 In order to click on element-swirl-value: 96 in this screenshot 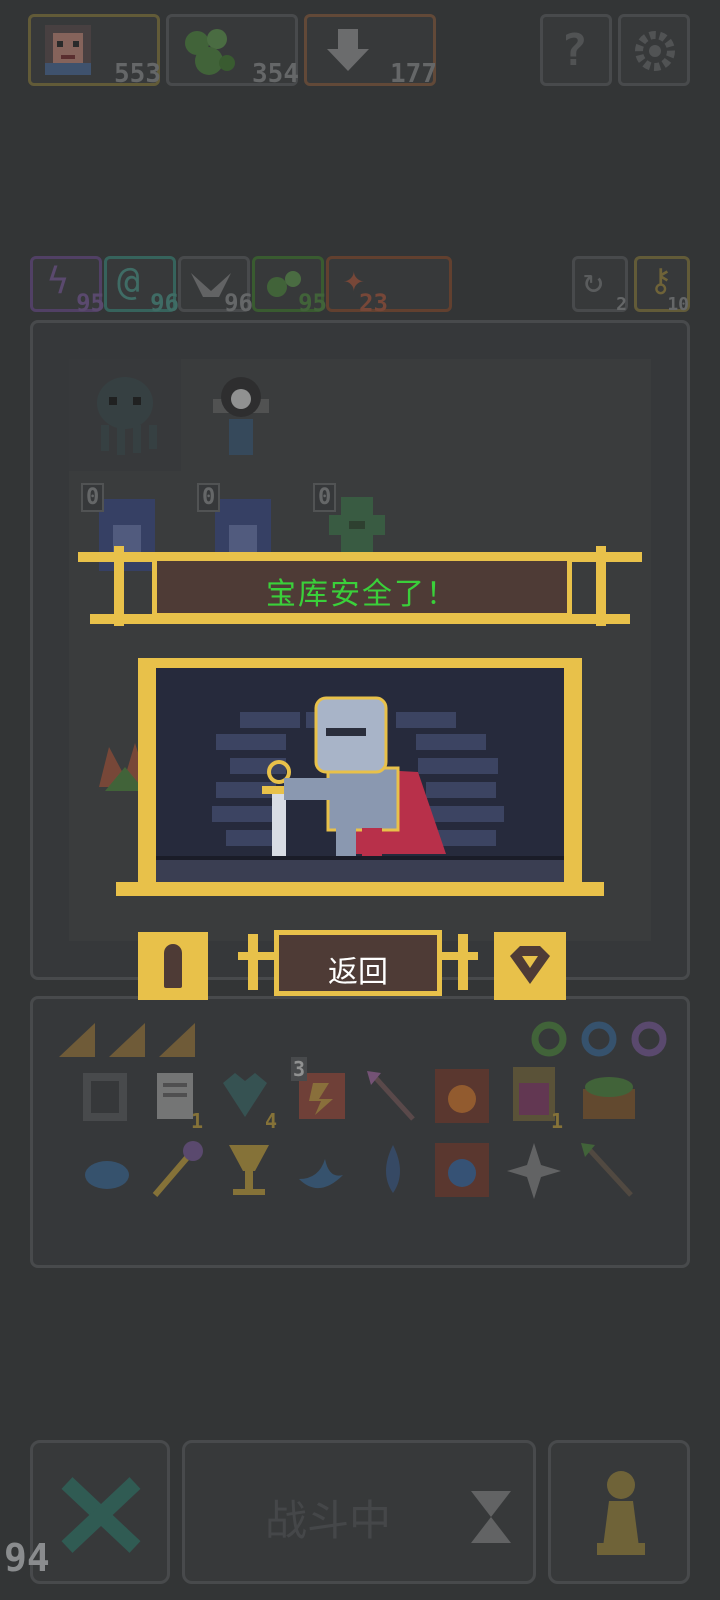, I will do `click(164, 303)`.